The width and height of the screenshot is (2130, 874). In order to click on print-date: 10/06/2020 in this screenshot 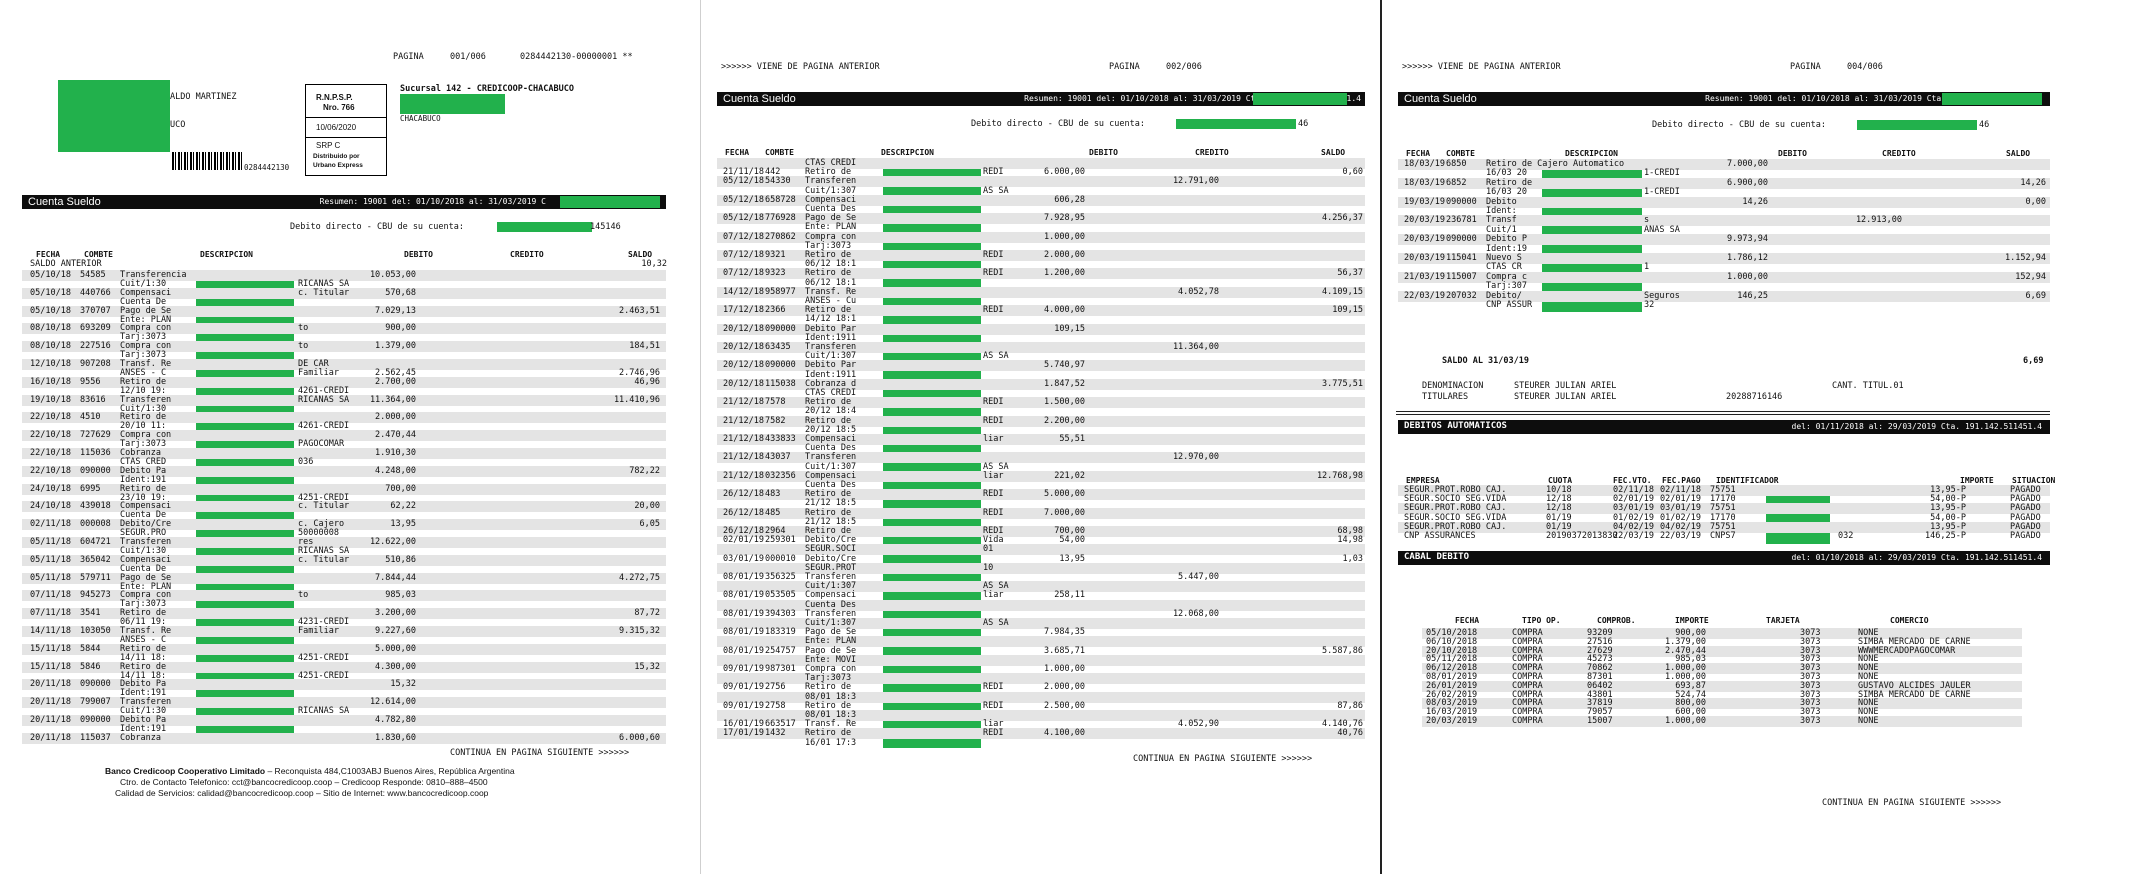, I will do `click(336, 127)`.